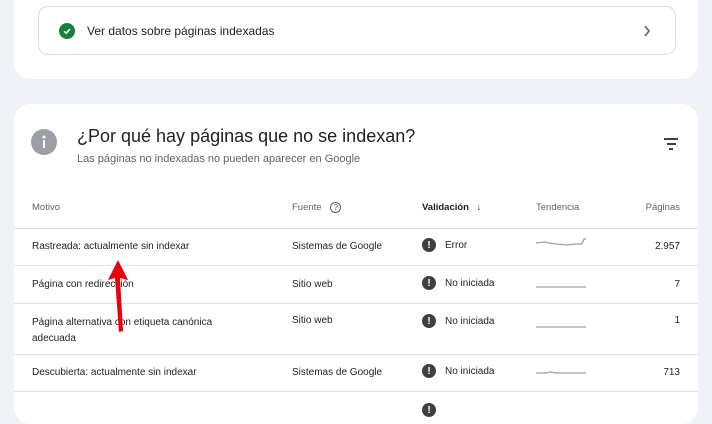  I want to click on arrow-down-icon: ↓, so click(479, 207).